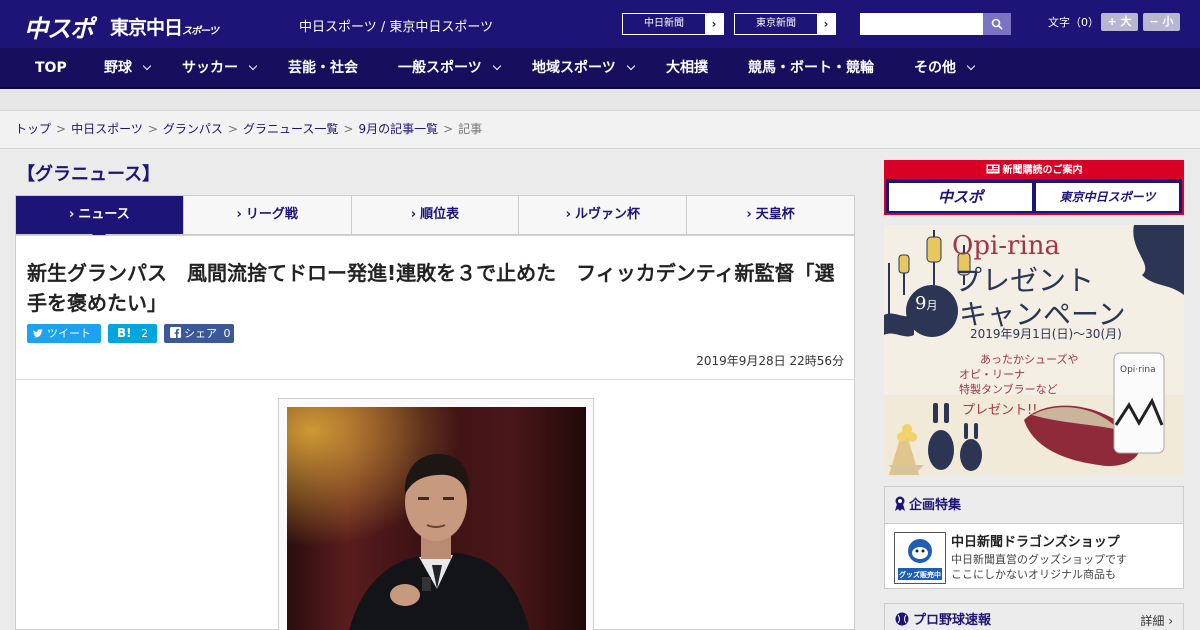 Image resolution: width=1200 pixels, height=630 pixels. Describe the element at coordinates (921, 24) in the screenshot. I see `search-input` at that location.